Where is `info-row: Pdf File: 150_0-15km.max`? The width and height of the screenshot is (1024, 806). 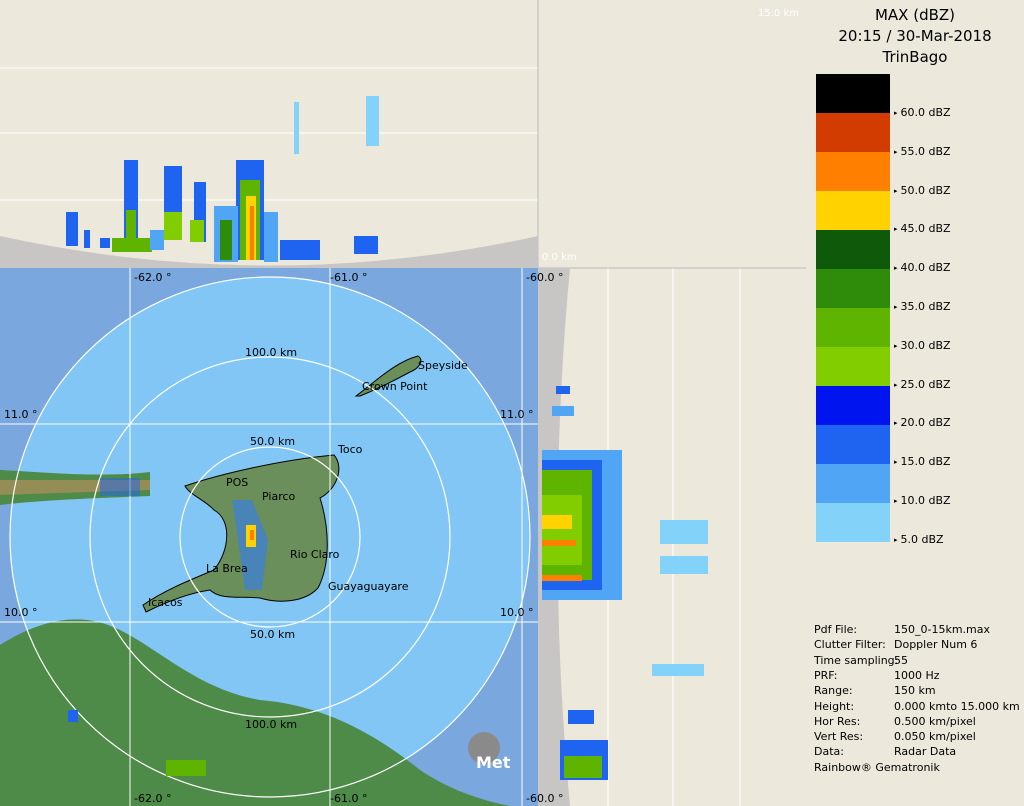 info-row: Pdf File: 150_0-15km.max is located at coordinates (902, 629).